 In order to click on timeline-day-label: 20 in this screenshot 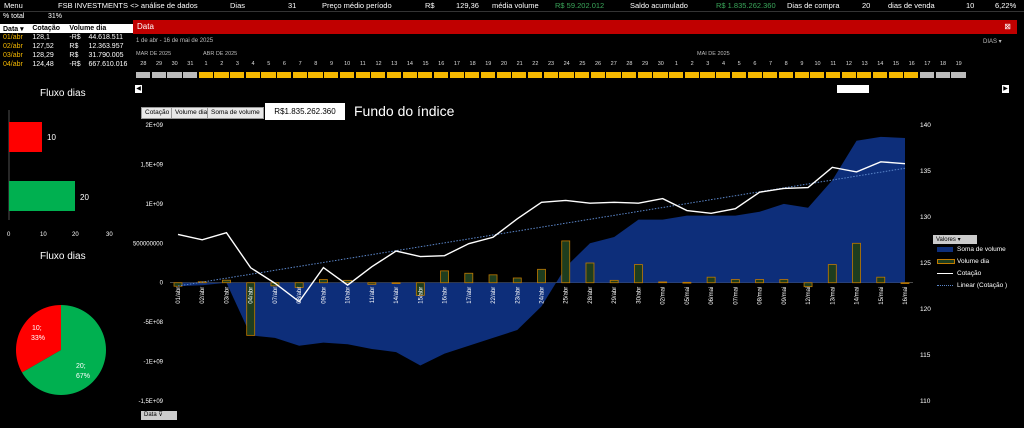, I will do `click(504, 64)`.